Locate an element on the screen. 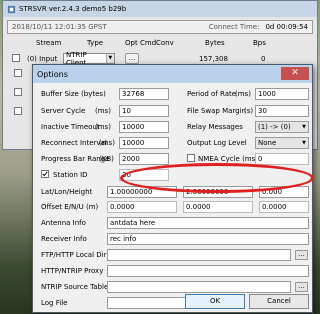 The height and width of the screenshot is (314, 320). offset-e-field: 0.0000 is located at coordinates (142, 207).